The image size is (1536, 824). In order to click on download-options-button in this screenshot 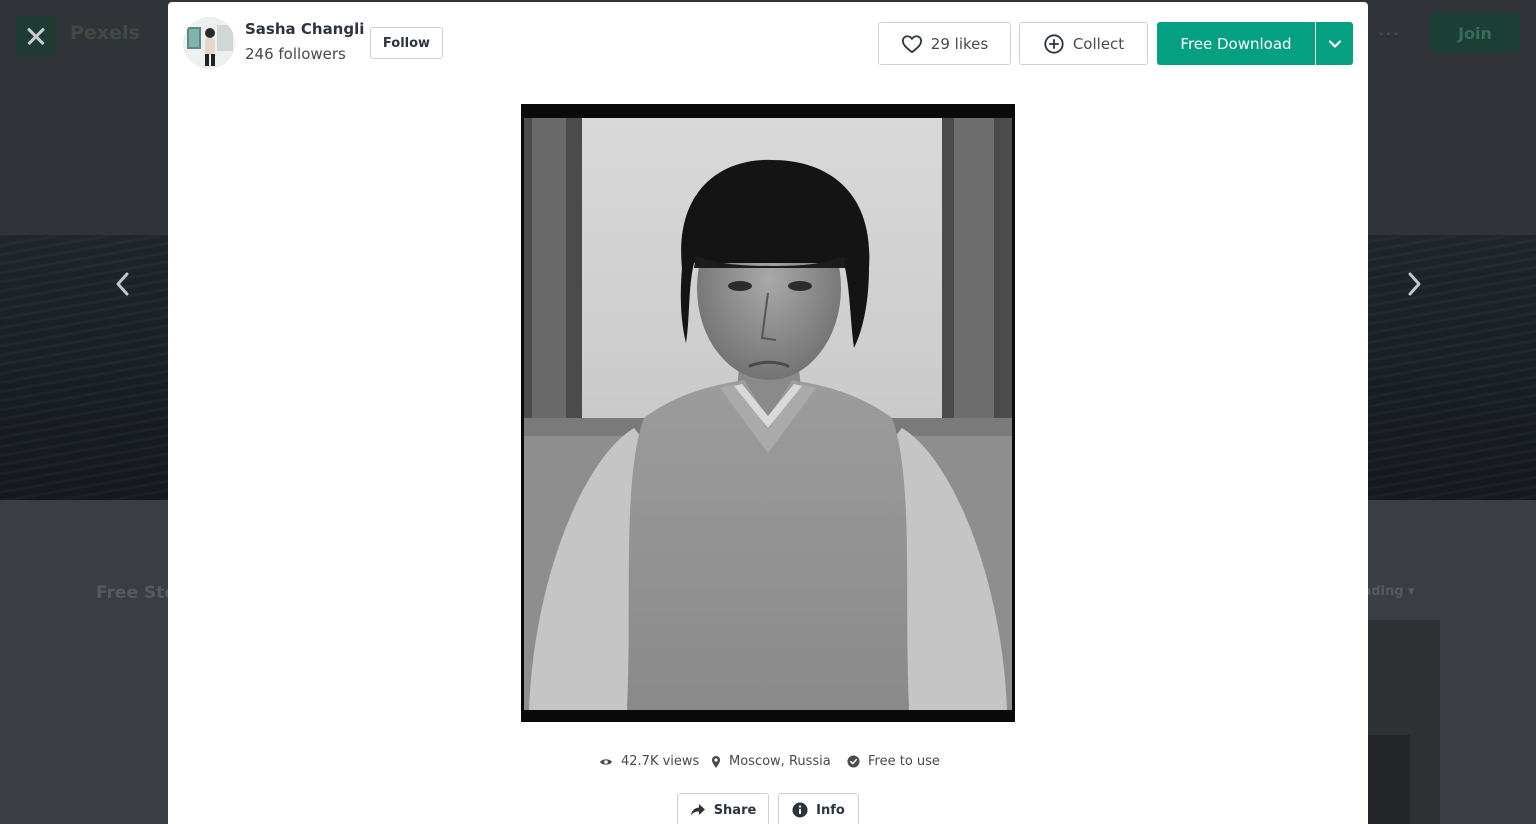, I will do `click(1334, 43)`.